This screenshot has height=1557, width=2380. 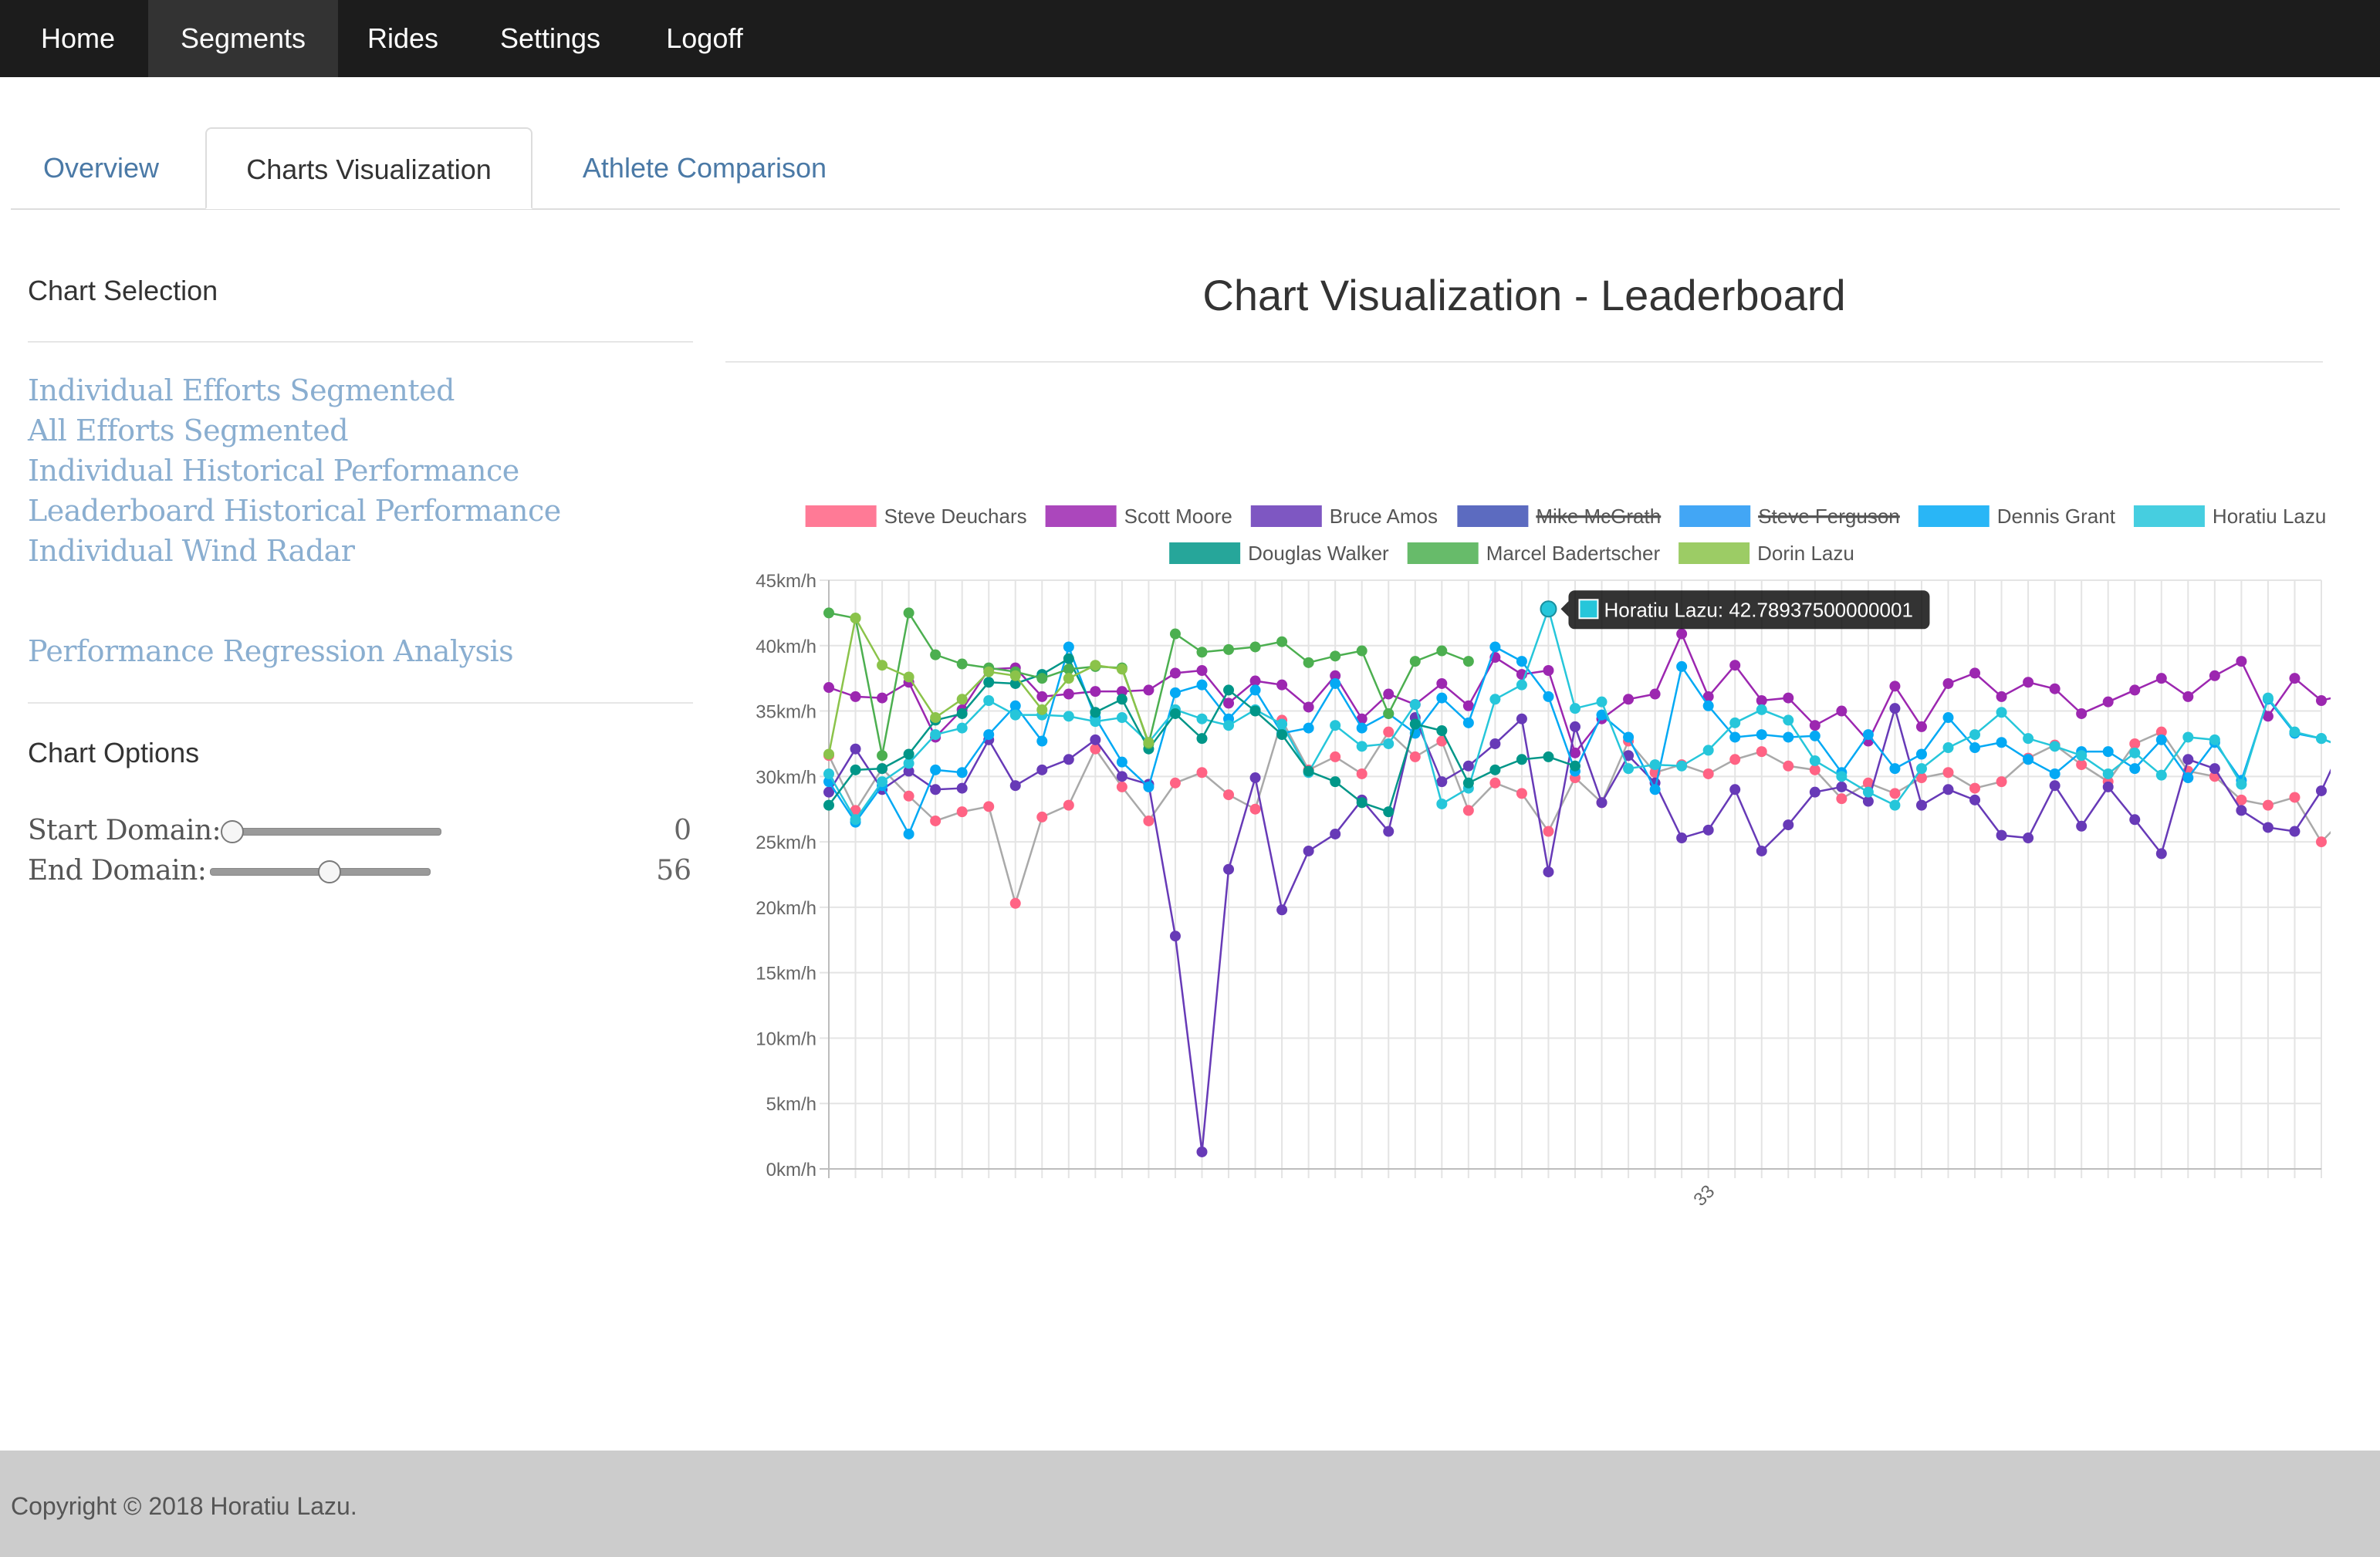 What do you see at coordinates (705, 168) in the screenshot?
I see `tab-athlete-comparison: Athlete Comparison` at bounding box center [705, 168].